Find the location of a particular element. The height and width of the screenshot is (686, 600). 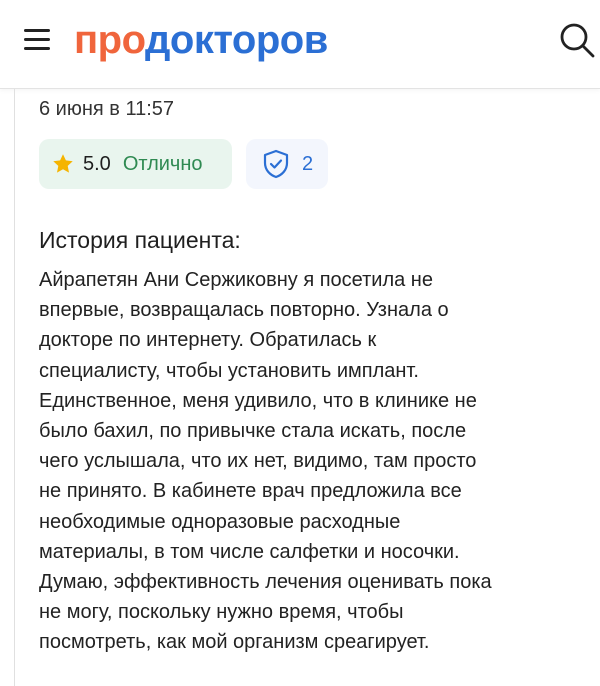

verified-badge: 2 is located at coordinates (287, 164).